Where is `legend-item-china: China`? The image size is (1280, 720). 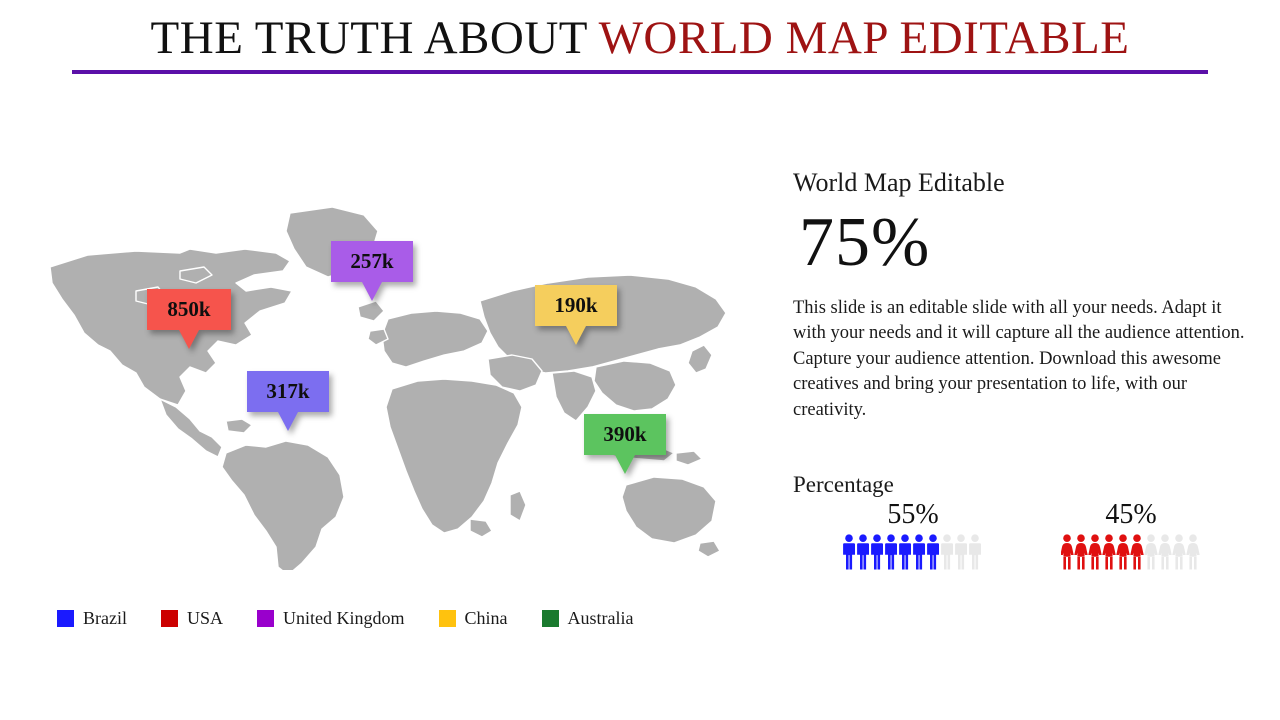 legend-item-china: China is located at coordinates (473, 618).